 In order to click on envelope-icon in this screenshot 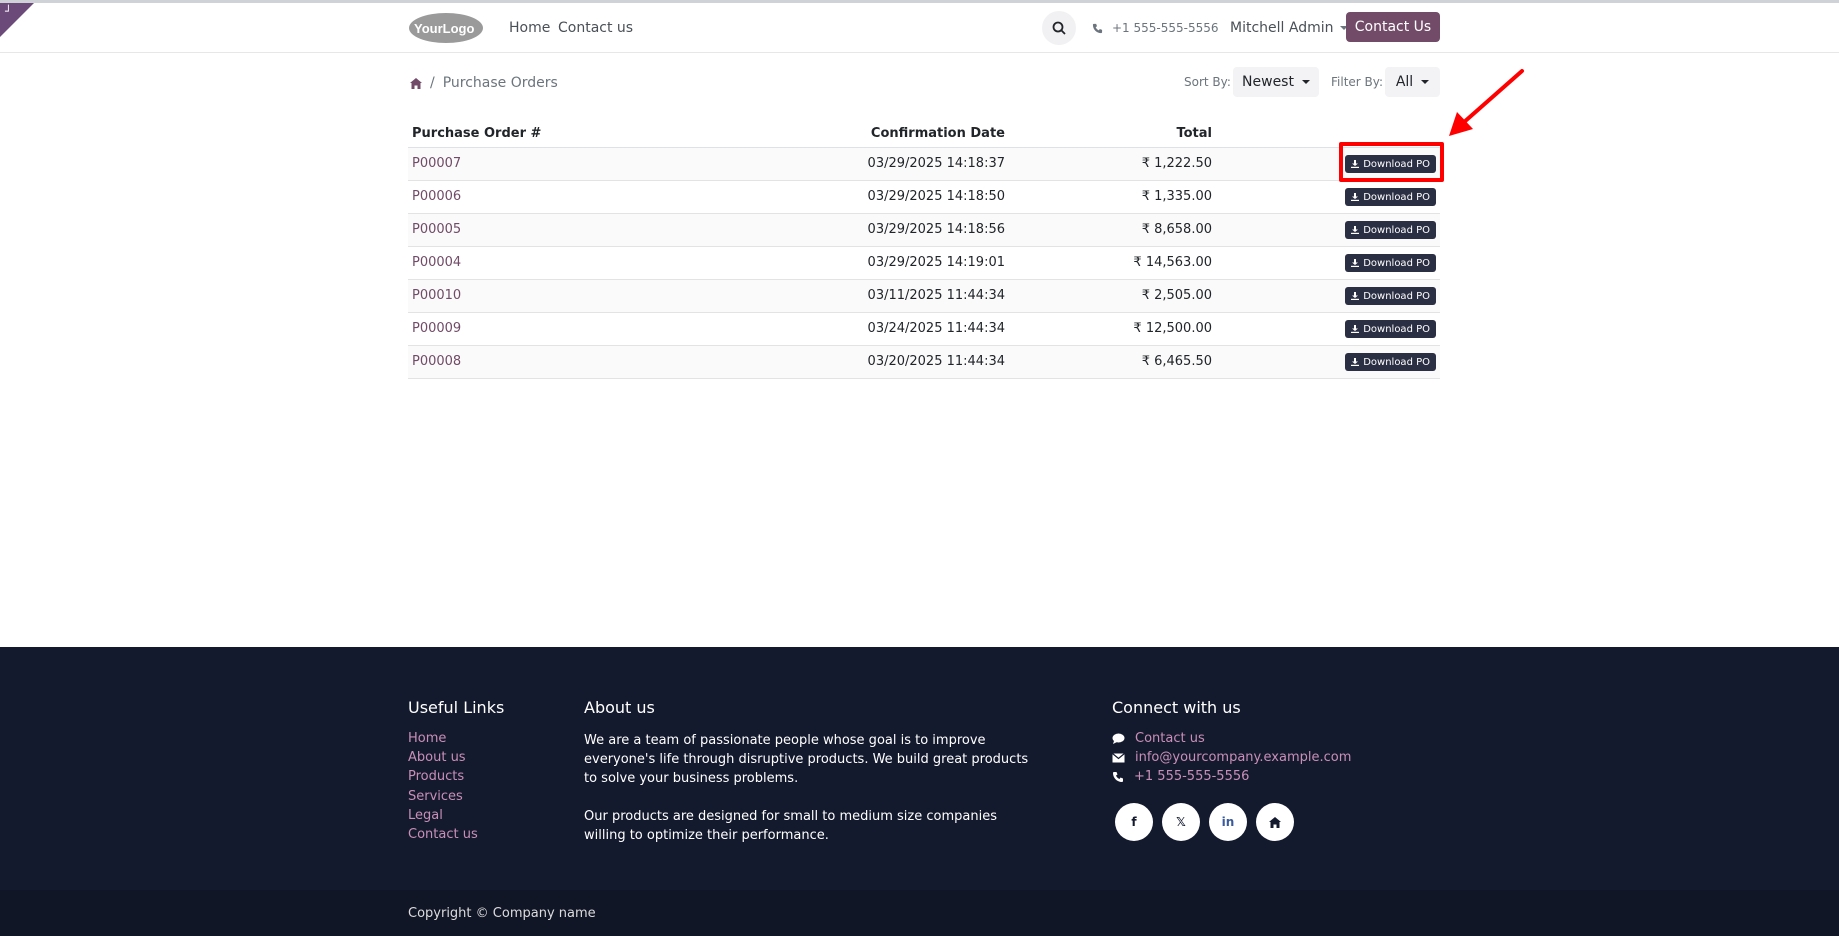, I will do `click(1118, 757)`.